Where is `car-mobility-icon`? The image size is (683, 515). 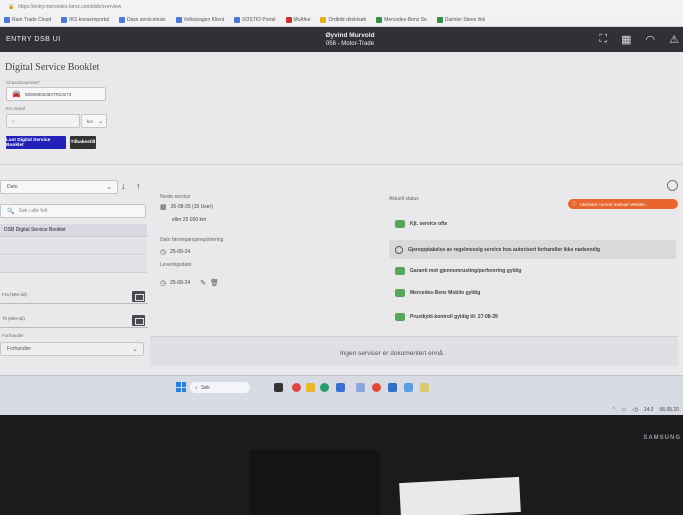 car-mobility-icon is located at coordinates (400, 293).